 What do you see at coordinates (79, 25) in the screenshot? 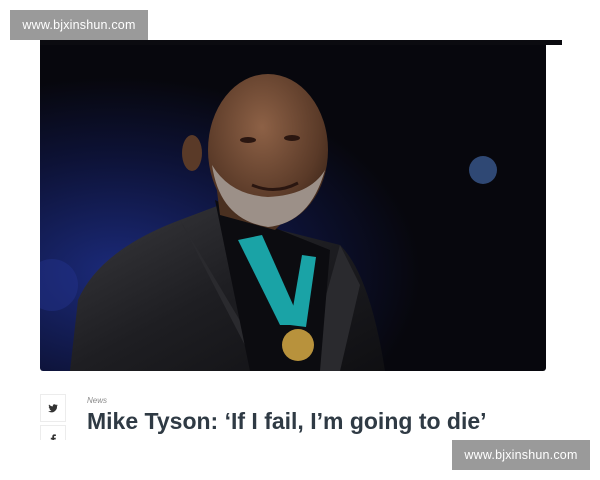
I see `watermark-top: www.bjxinshun.com` at bounding box center [79, 25].